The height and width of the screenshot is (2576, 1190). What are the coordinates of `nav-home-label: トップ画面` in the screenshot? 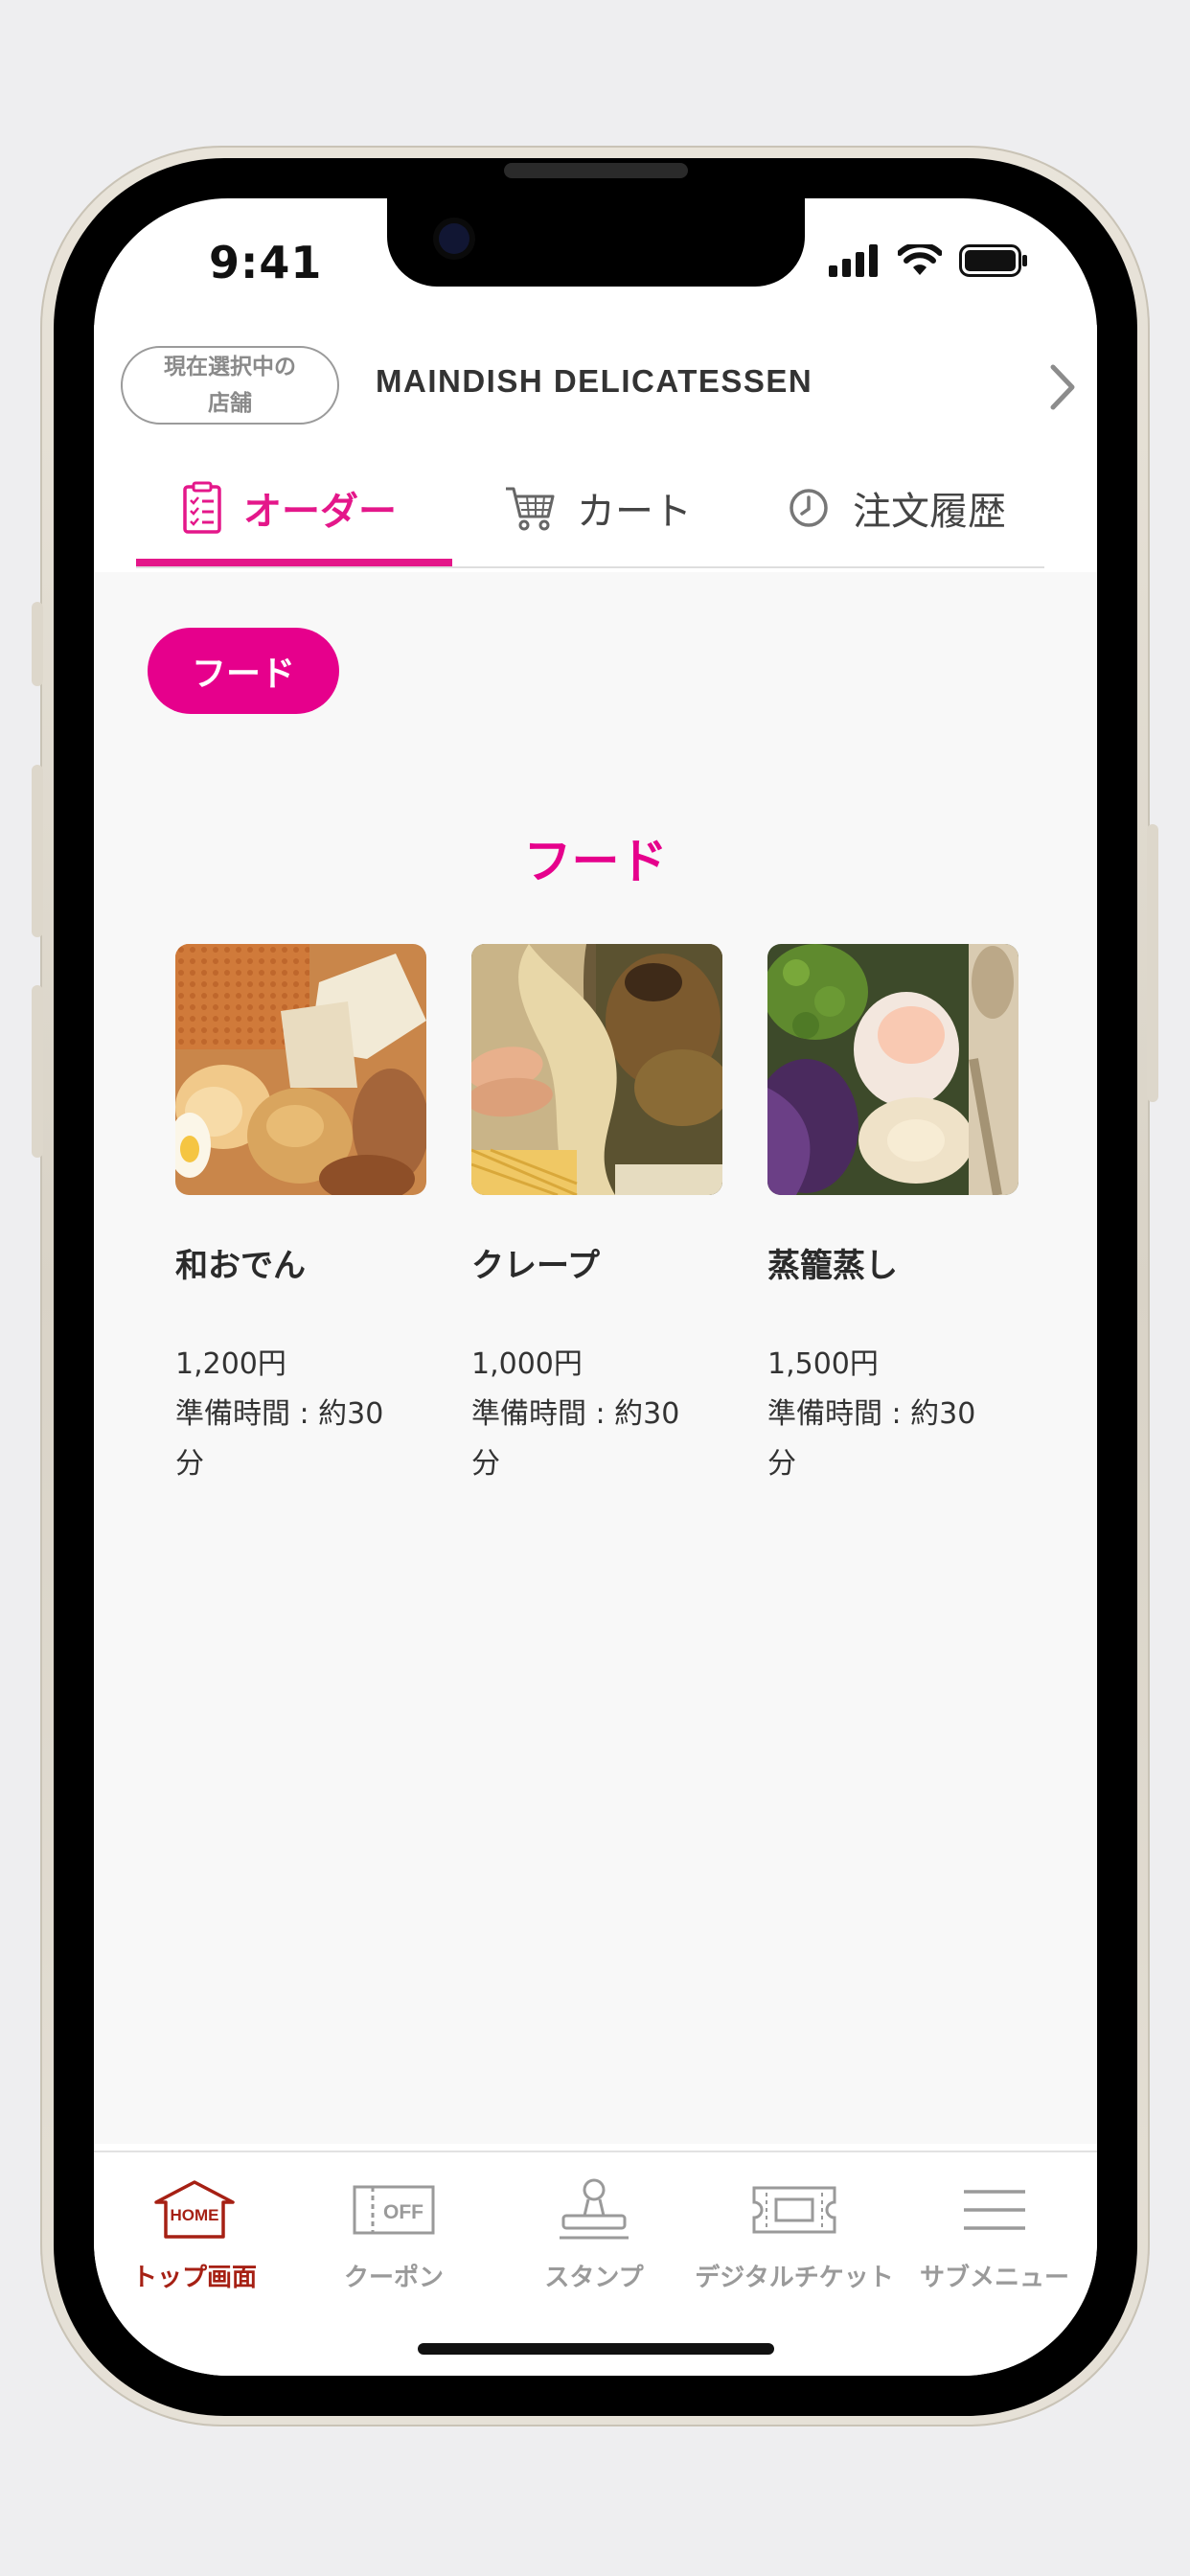 It's located at (194, 2278).